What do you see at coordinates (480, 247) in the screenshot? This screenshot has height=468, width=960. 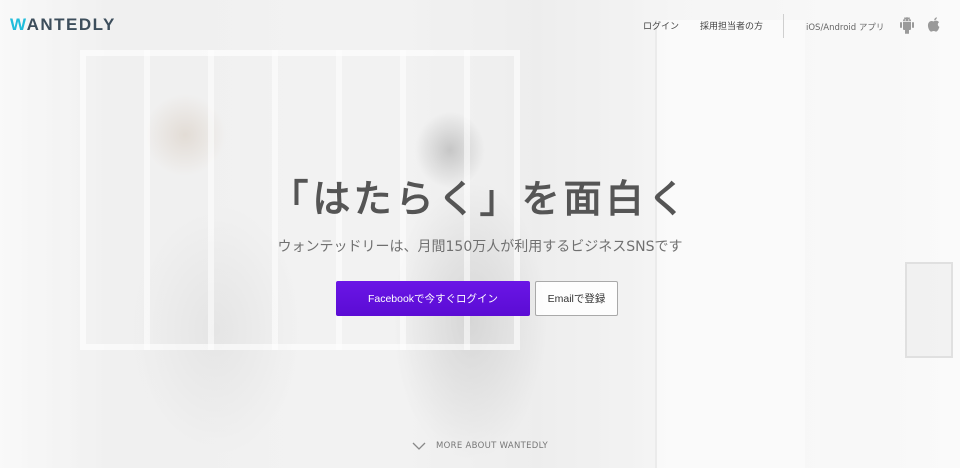 I see `hero-tagline: ウォンテッドリーは、月間150万人が利用するビジネスSNSです` at bounding box center [480, 247].